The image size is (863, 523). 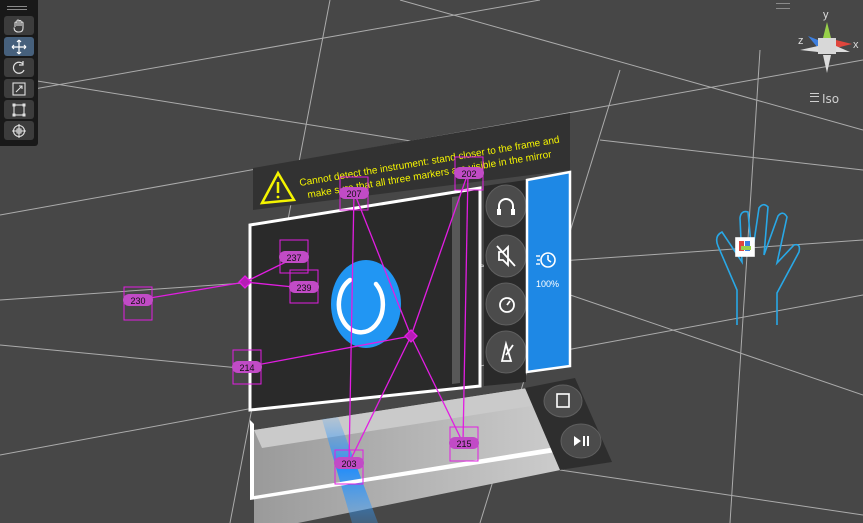 What do you see at coordinates (303, 288) in the screenshot?
I see `svg-text: 239` at bounding box center [303, 288].